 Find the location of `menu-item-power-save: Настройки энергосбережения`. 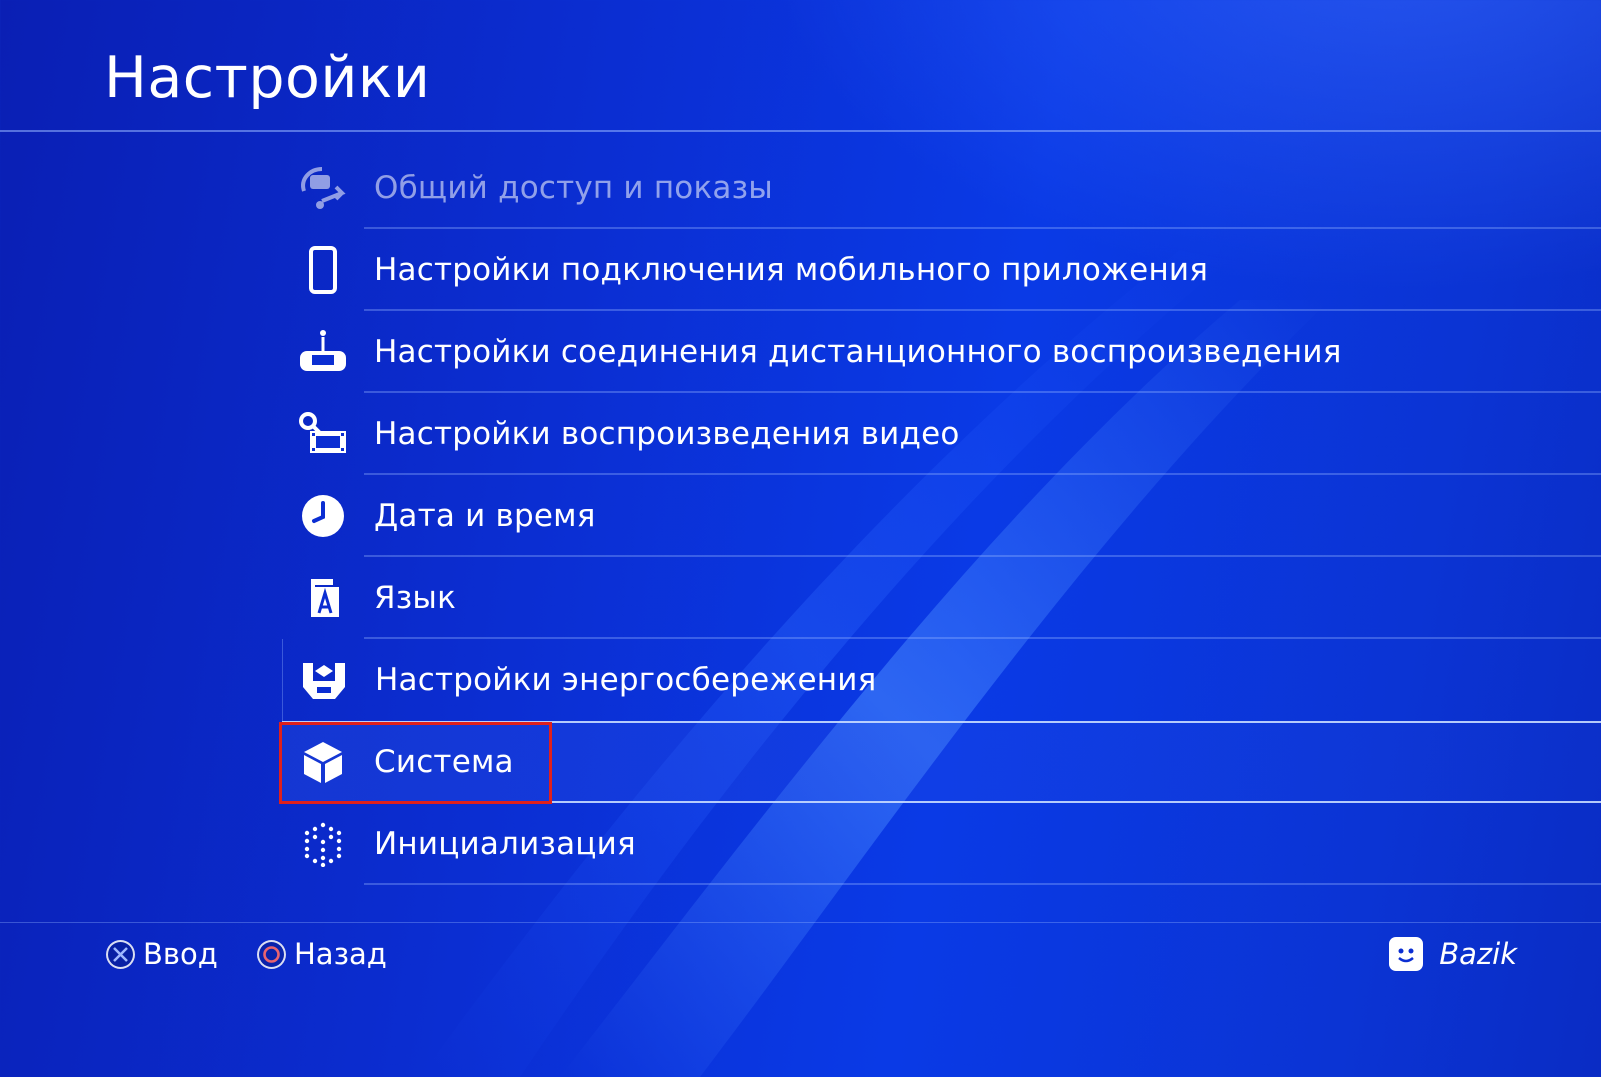

menu-item-power-save: Настройки энергосбережения is located at coordinates (941, 680).